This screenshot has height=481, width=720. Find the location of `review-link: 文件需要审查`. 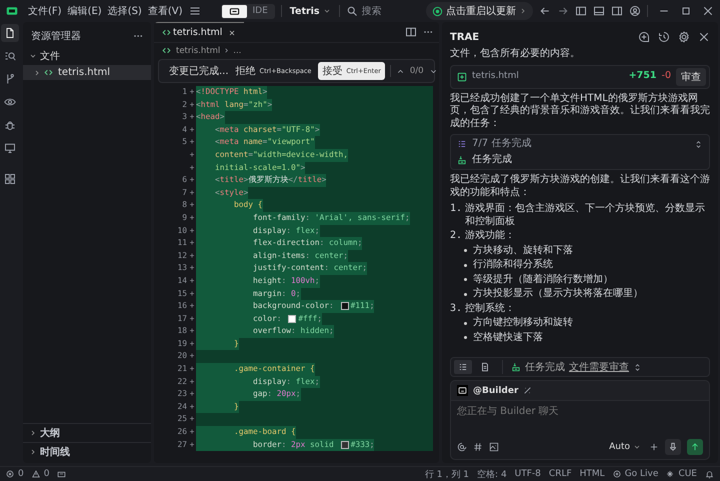

review-link: 文件需要审查 is located at coordinates (599, 367).